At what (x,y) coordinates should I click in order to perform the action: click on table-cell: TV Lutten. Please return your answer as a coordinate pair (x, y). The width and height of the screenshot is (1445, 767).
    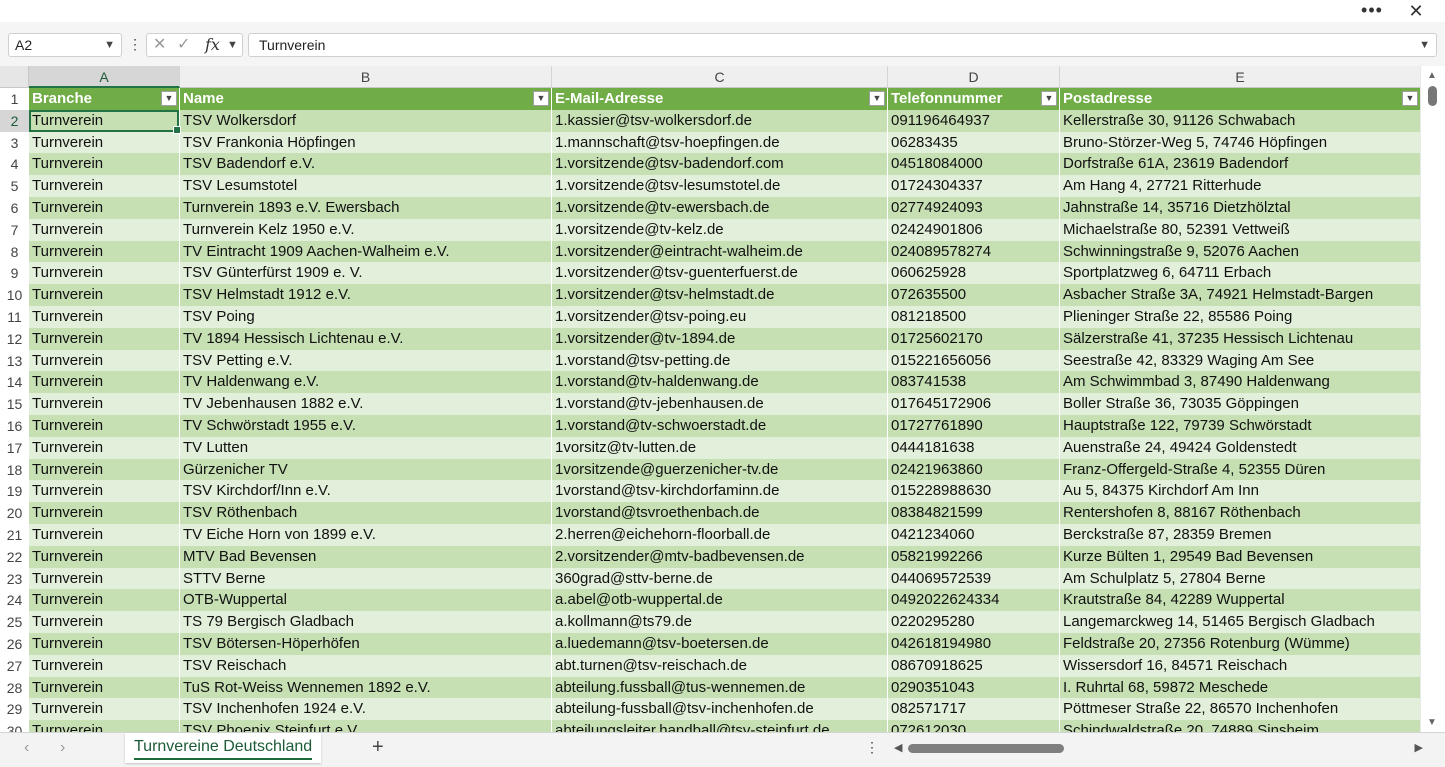
    Looking at the image, I should click on (366, 447).